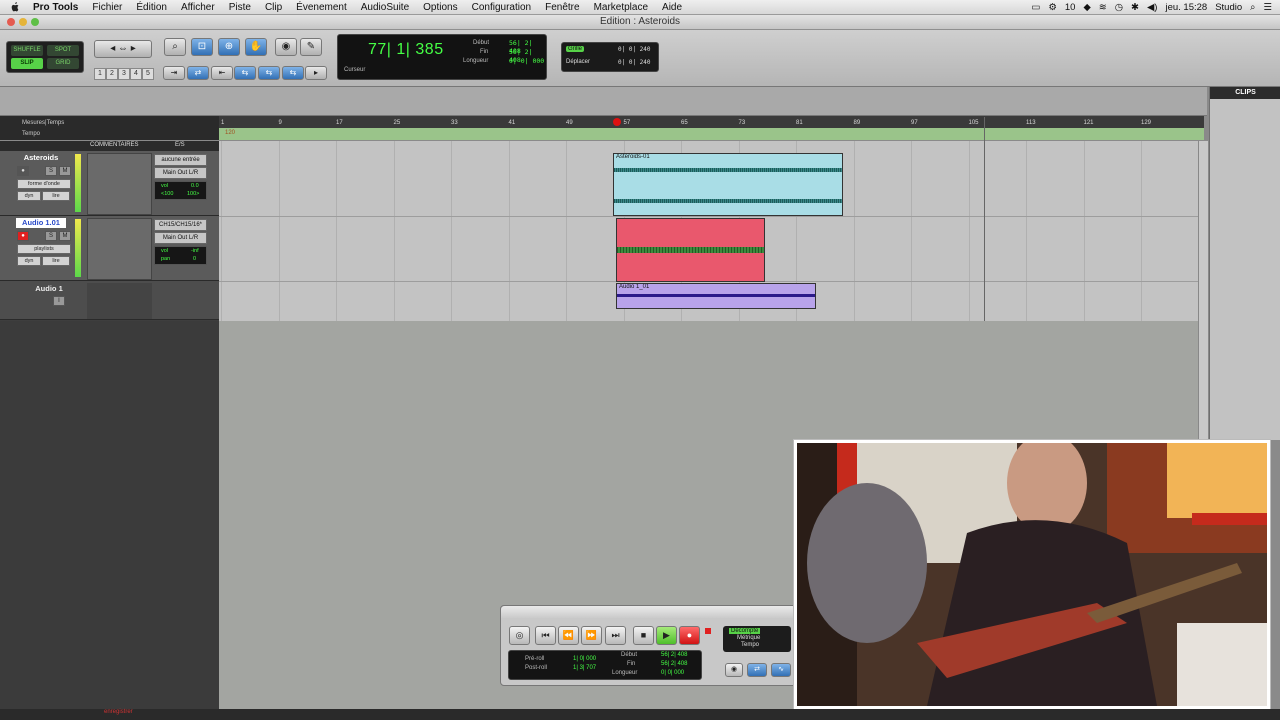 This screenshot has height=720, width=1280. Describe the element at coordinates (23, 22) in the screenshot. I see `minimize-window-button` at that location.